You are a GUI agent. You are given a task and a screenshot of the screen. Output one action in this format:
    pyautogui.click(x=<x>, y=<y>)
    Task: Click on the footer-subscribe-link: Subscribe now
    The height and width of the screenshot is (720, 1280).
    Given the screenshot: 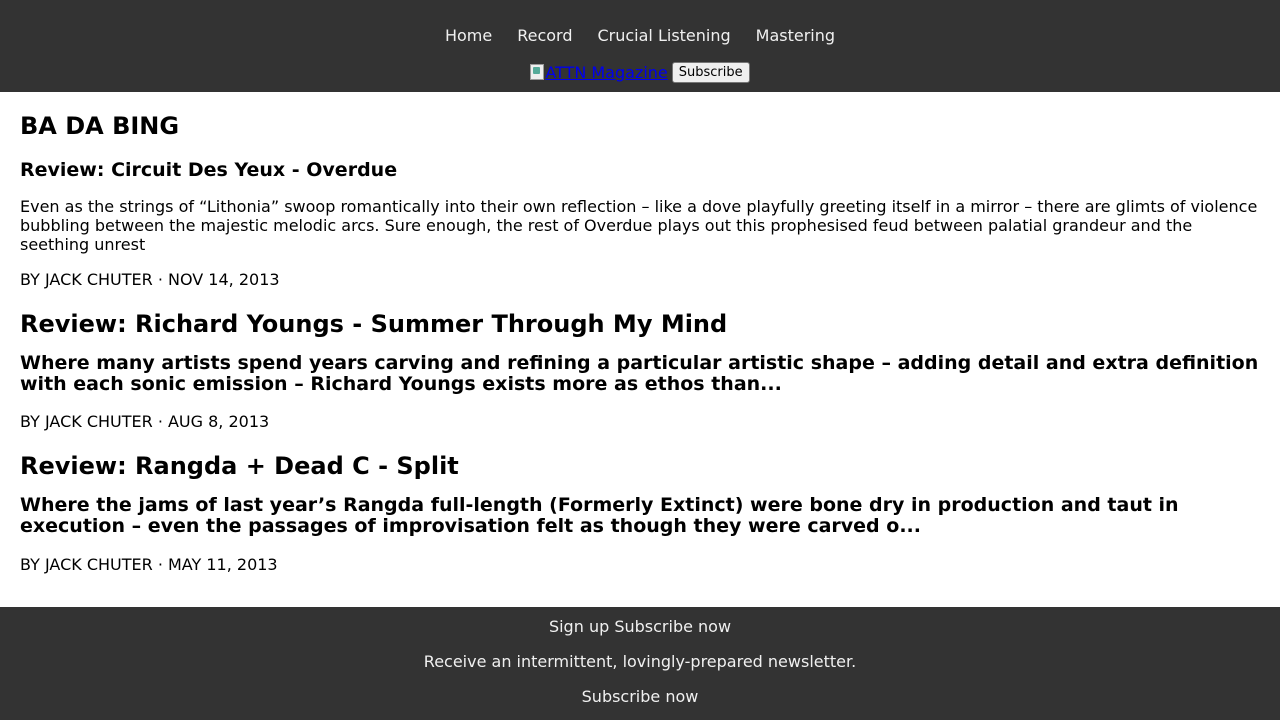 What is the action you would take?
    pyautogui.click(x=640, y=696)
    